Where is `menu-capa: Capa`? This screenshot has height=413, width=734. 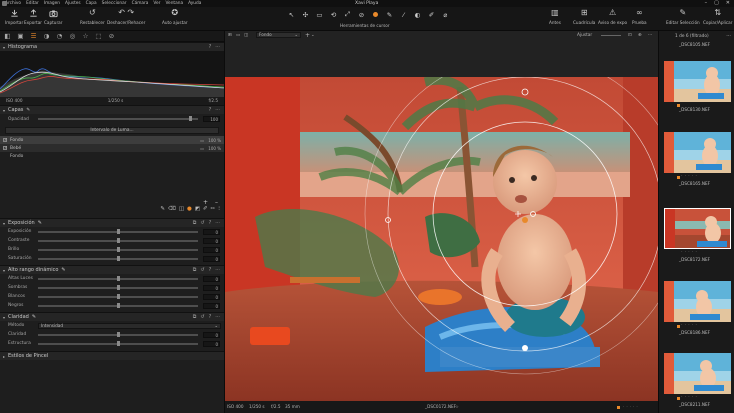
menu-capa: Capa is located at coordinates (91, 3).